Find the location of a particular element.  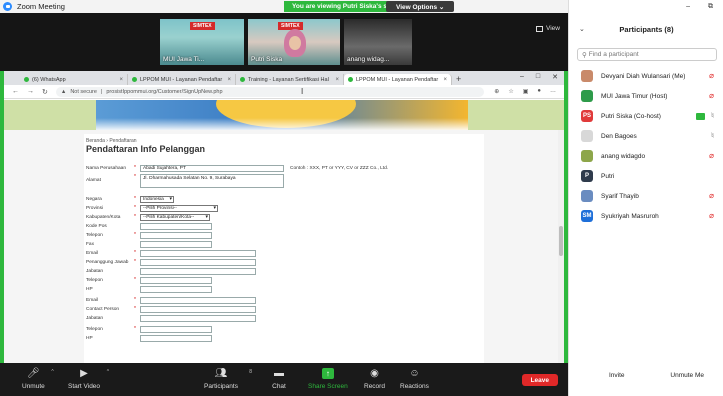

page-scrollbar is located at coordinates (561, 246).